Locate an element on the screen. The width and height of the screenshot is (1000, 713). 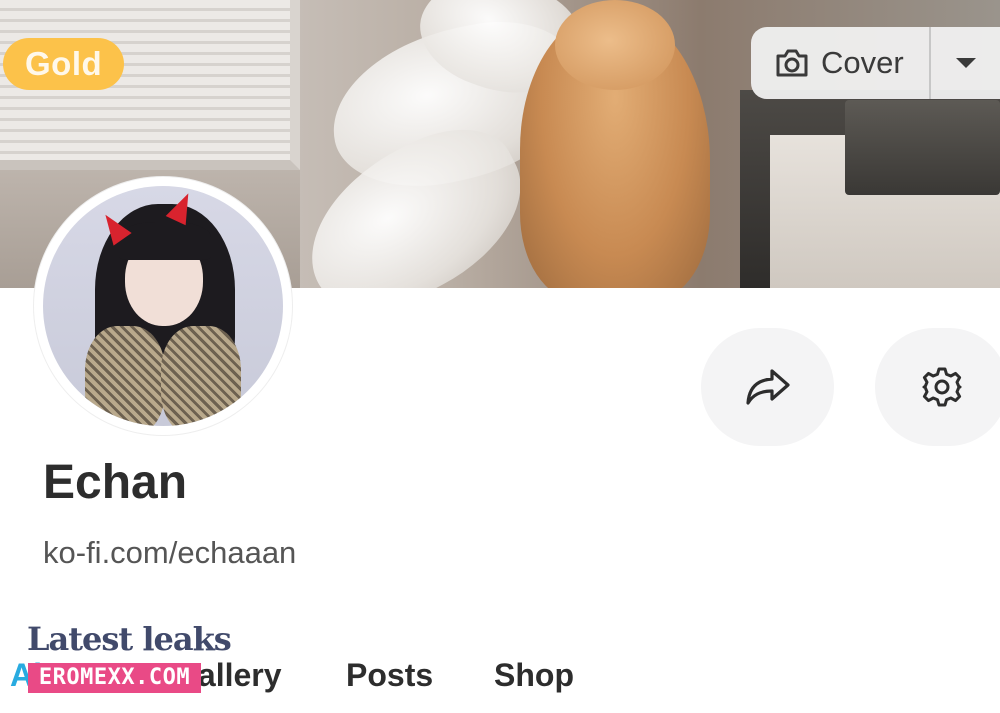
settings-button is located at coordinates (937, 387).